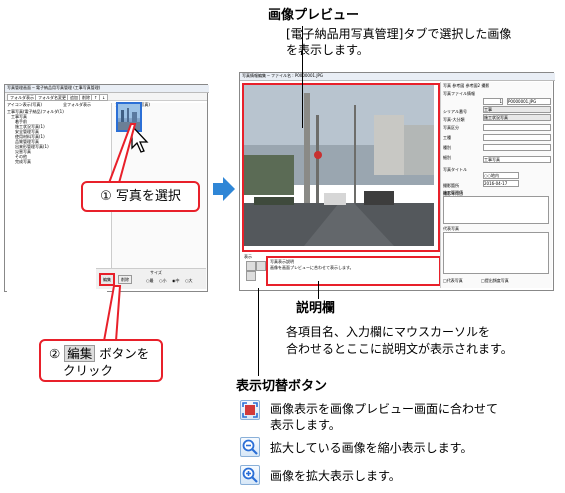  I want to click on size-option: ○最, so click(150, 280).